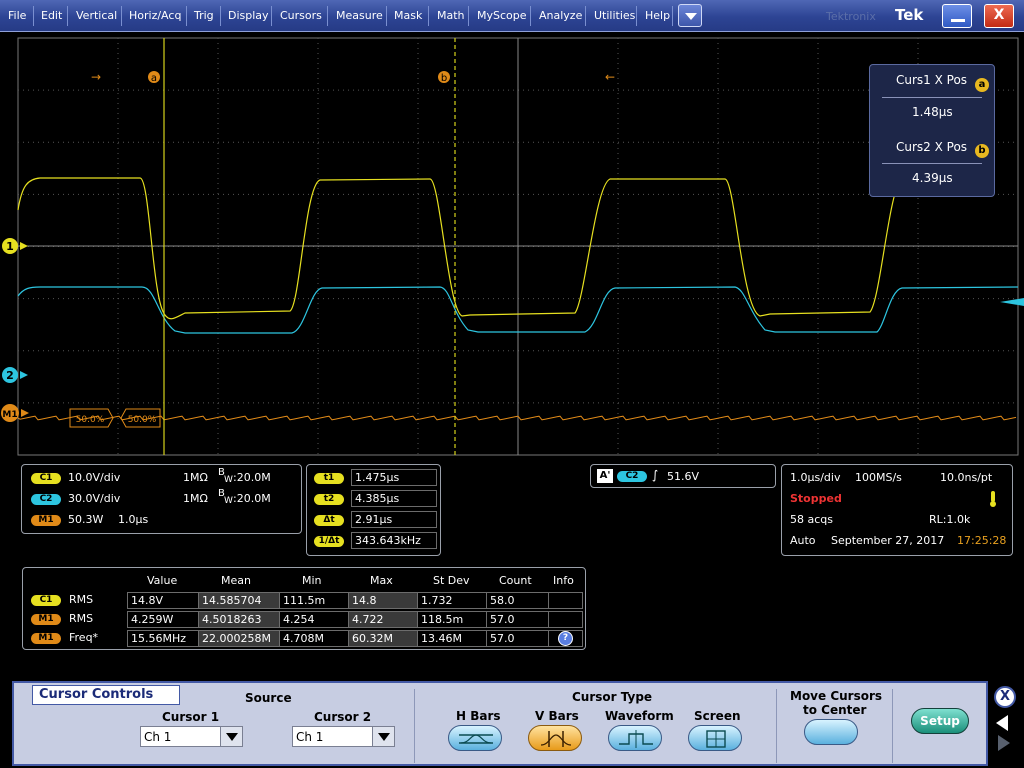 This screenshot has width=1024, height=768. I want to click on screen-button, so click(715, 738).